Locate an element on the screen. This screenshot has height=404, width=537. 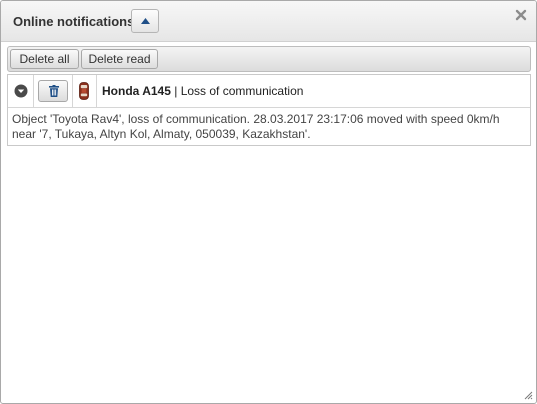
notification-title: Honda A145 | Loss of communication is located at coordinates (202, 91).